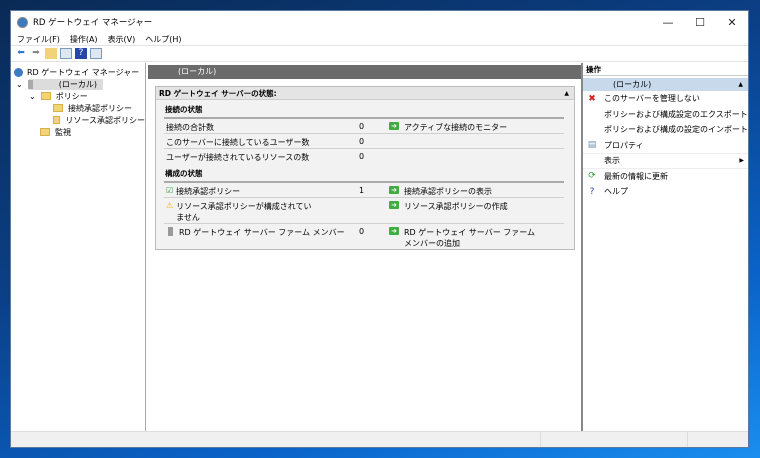 This screenshot has height=458, width=760. Describe the element at coordinates (78, 120) in the screenshot. I see `tree-rap: リソース承認ポリシー` at that location.